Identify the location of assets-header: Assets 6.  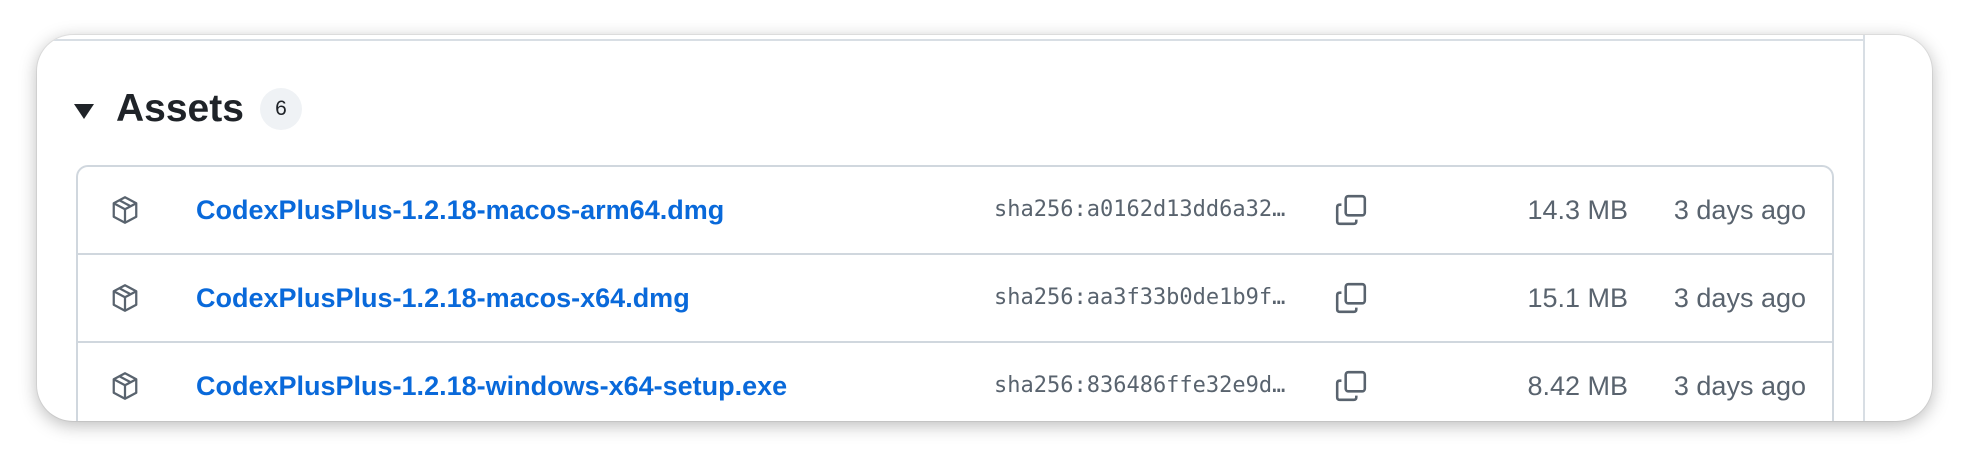
(188, 109).